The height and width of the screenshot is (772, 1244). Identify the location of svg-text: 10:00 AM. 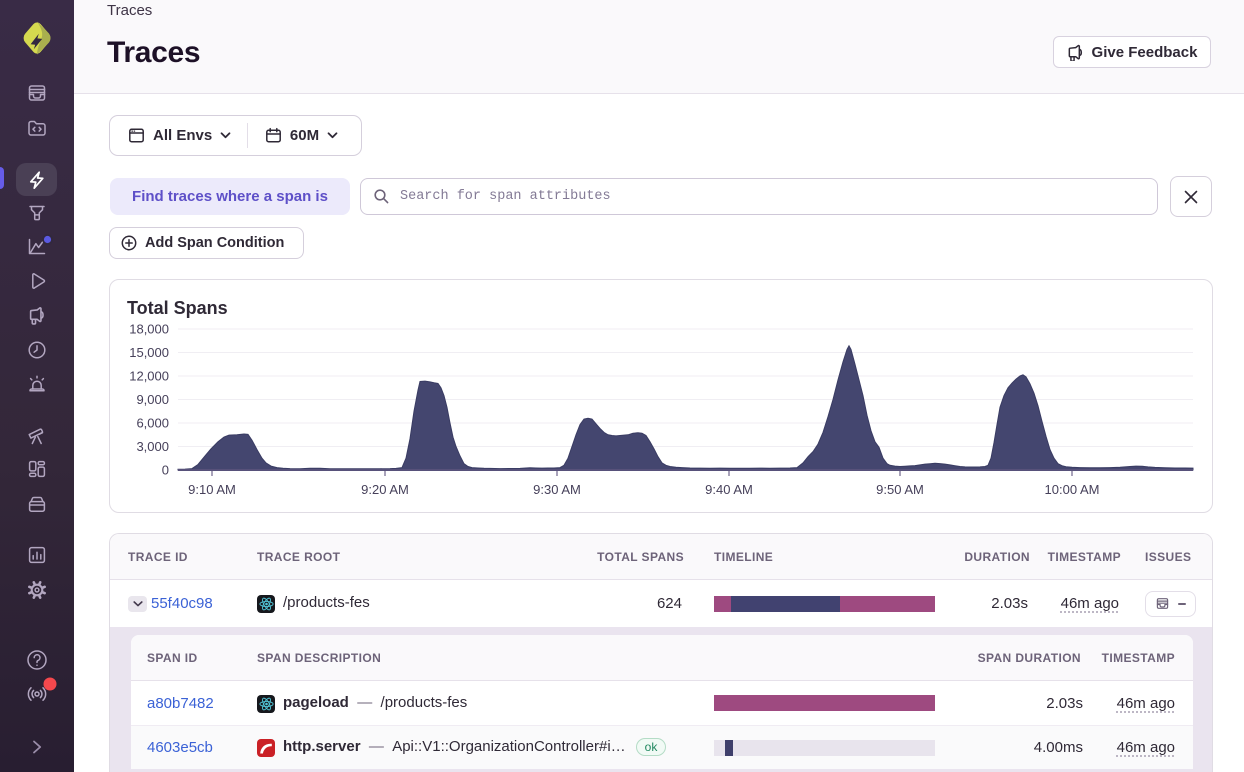
(1072, 489).